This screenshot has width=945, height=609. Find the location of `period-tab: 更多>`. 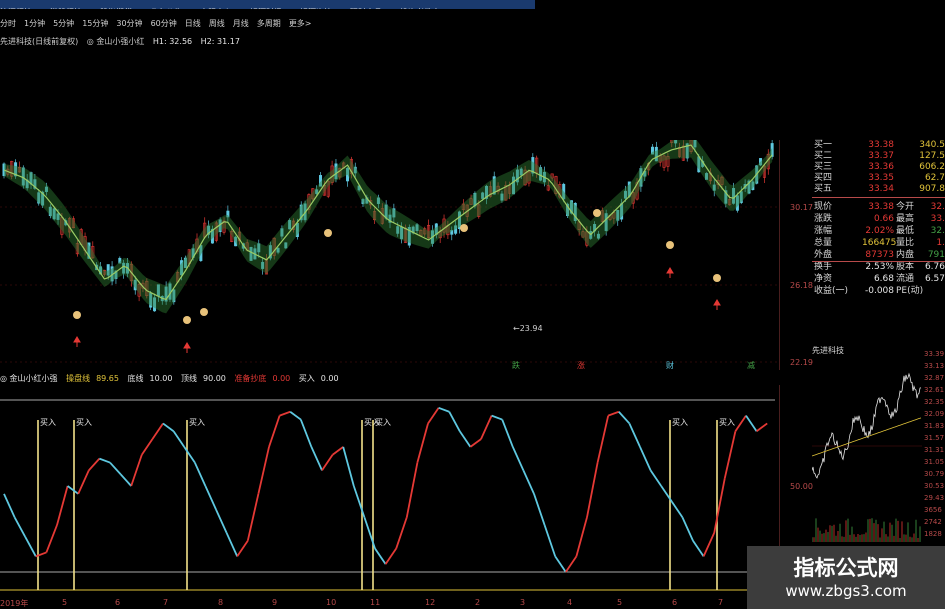

period-tab: 更多> is located at coordinates (300, 23).